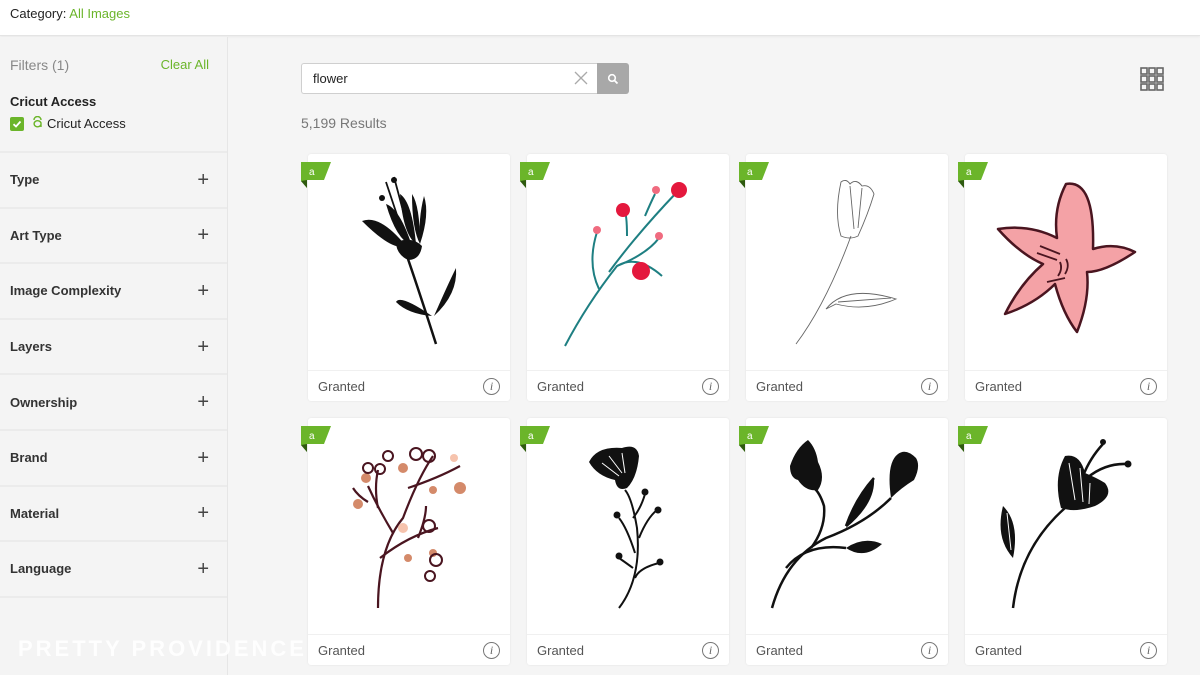 The height and width of the screenshot is (675, 1200). What do you see at coordinates (409, 260) in the screenshot?
I see `black-flower-image` at bounding box center [409, 260].